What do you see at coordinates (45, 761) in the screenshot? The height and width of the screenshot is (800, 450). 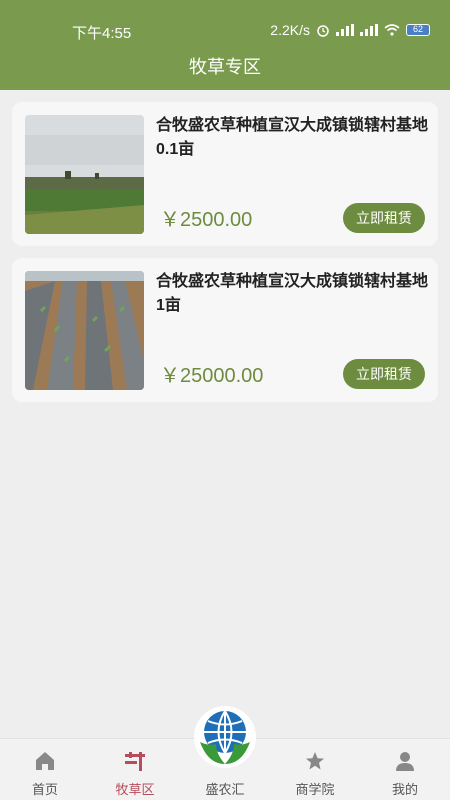 I see `home-icon` at bounding box center [45, 761].